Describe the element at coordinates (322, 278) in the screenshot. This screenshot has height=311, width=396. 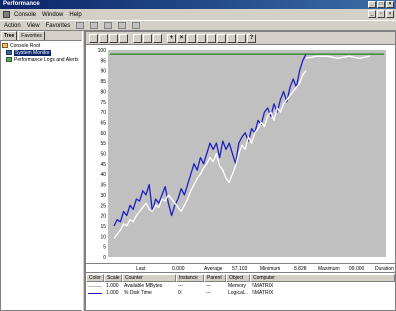
I see `col-computer: Computer` at that location.